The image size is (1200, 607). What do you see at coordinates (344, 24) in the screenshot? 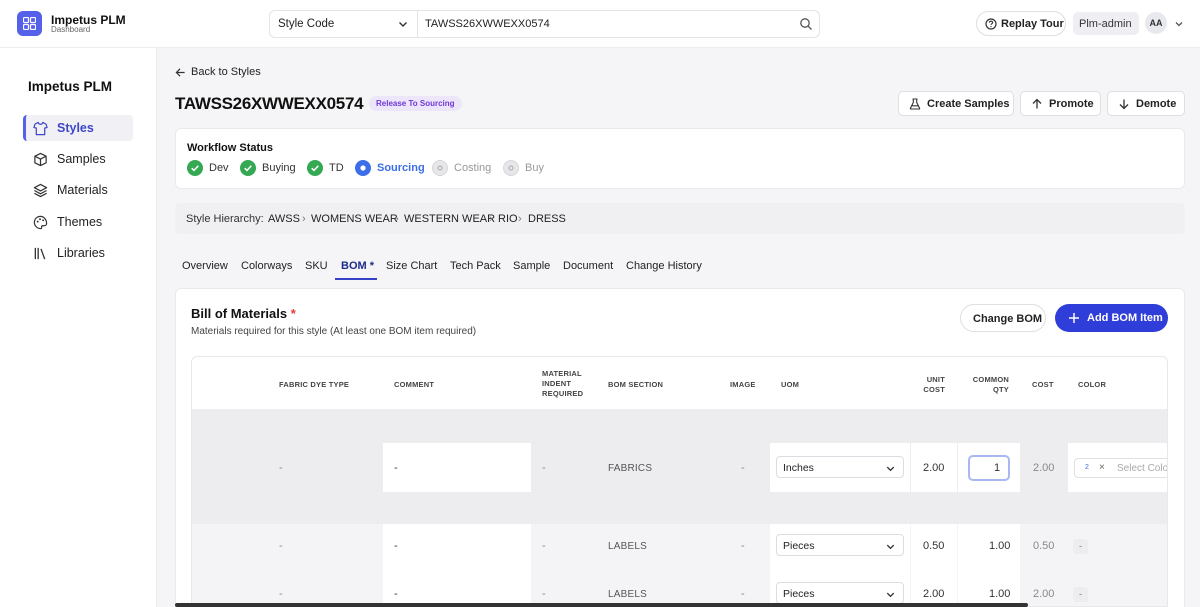
I see `search-type-select: Style Code` at bounding box center [344, 24].